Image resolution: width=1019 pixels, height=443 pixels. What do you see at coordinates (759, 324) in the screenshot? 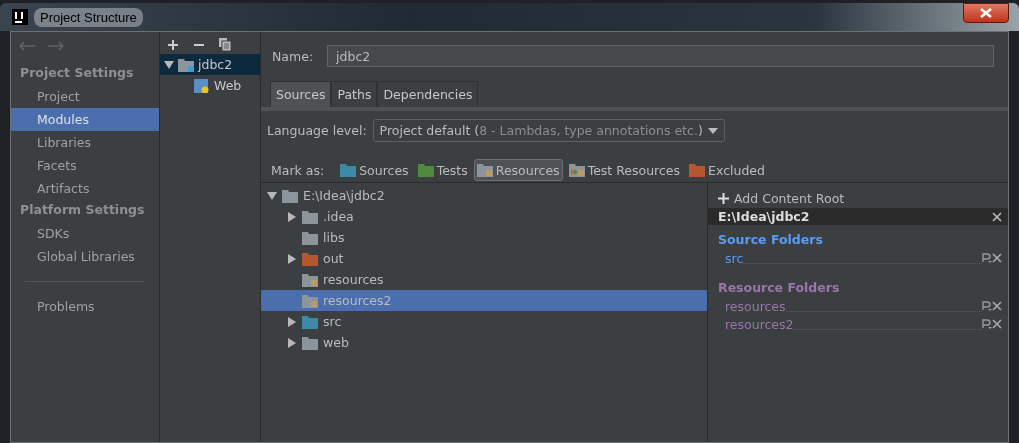
I see `folder-path: resources2` at bounding box center [759, 324].